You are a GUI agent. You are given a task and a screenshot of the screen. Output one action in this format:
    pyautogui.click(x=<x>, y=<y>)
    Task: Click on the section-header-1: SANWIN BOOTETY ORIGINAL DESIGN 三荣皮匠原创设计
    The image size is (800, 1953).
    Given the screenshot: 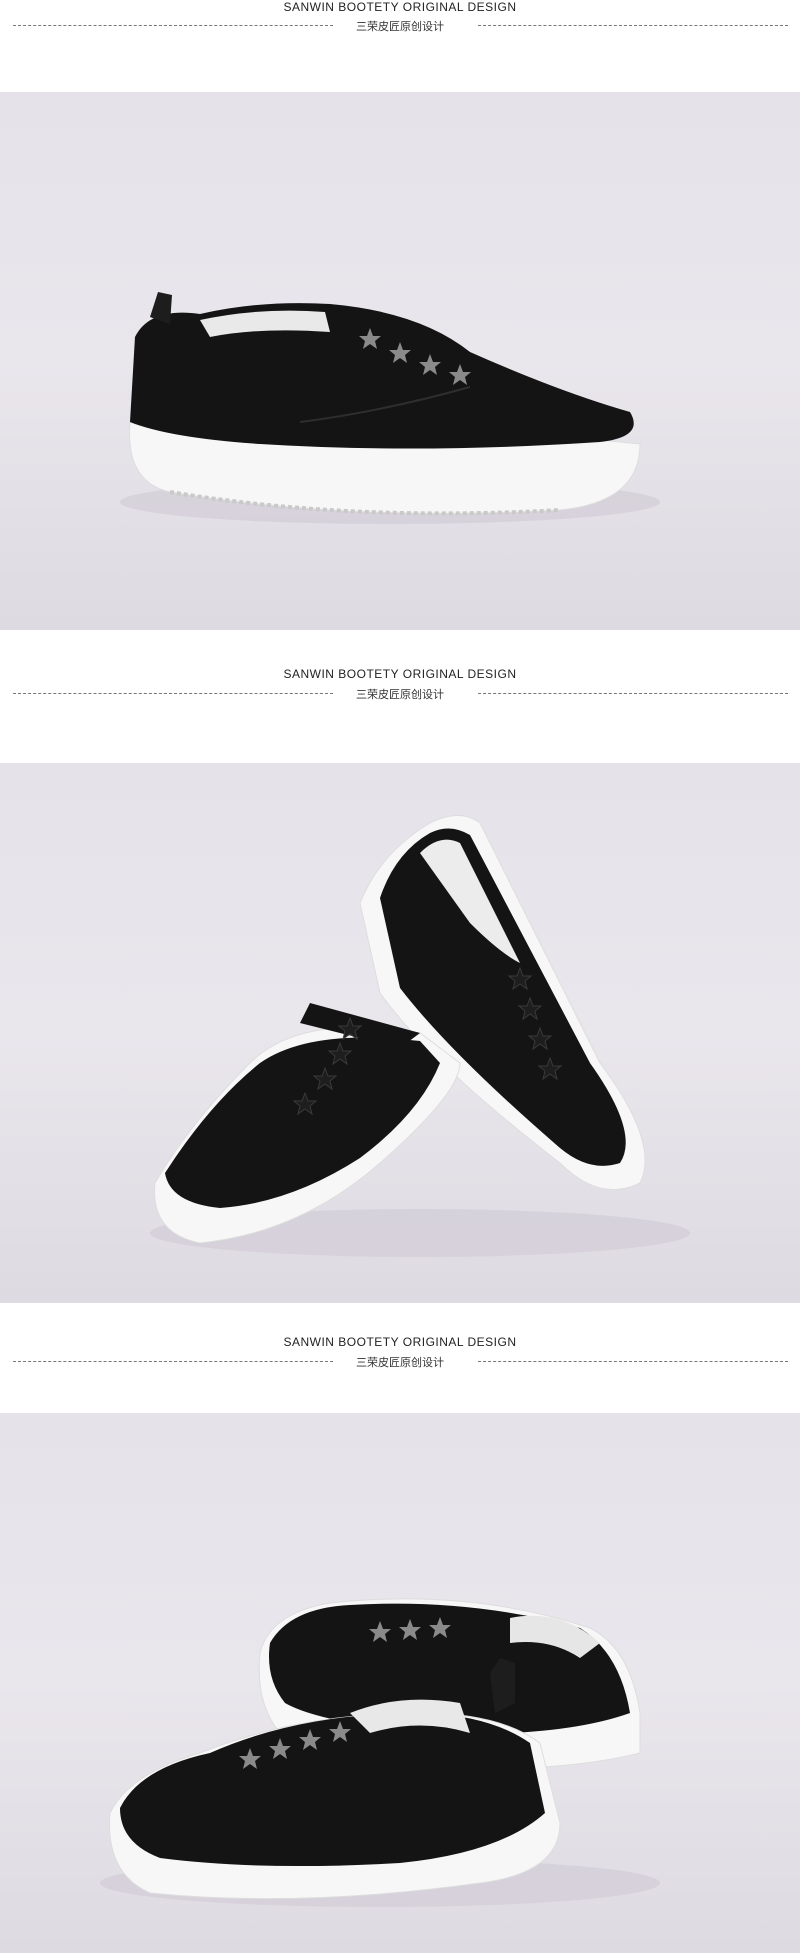 What is the action you would take?
    pyautogui.click(x=400, y=17)
    